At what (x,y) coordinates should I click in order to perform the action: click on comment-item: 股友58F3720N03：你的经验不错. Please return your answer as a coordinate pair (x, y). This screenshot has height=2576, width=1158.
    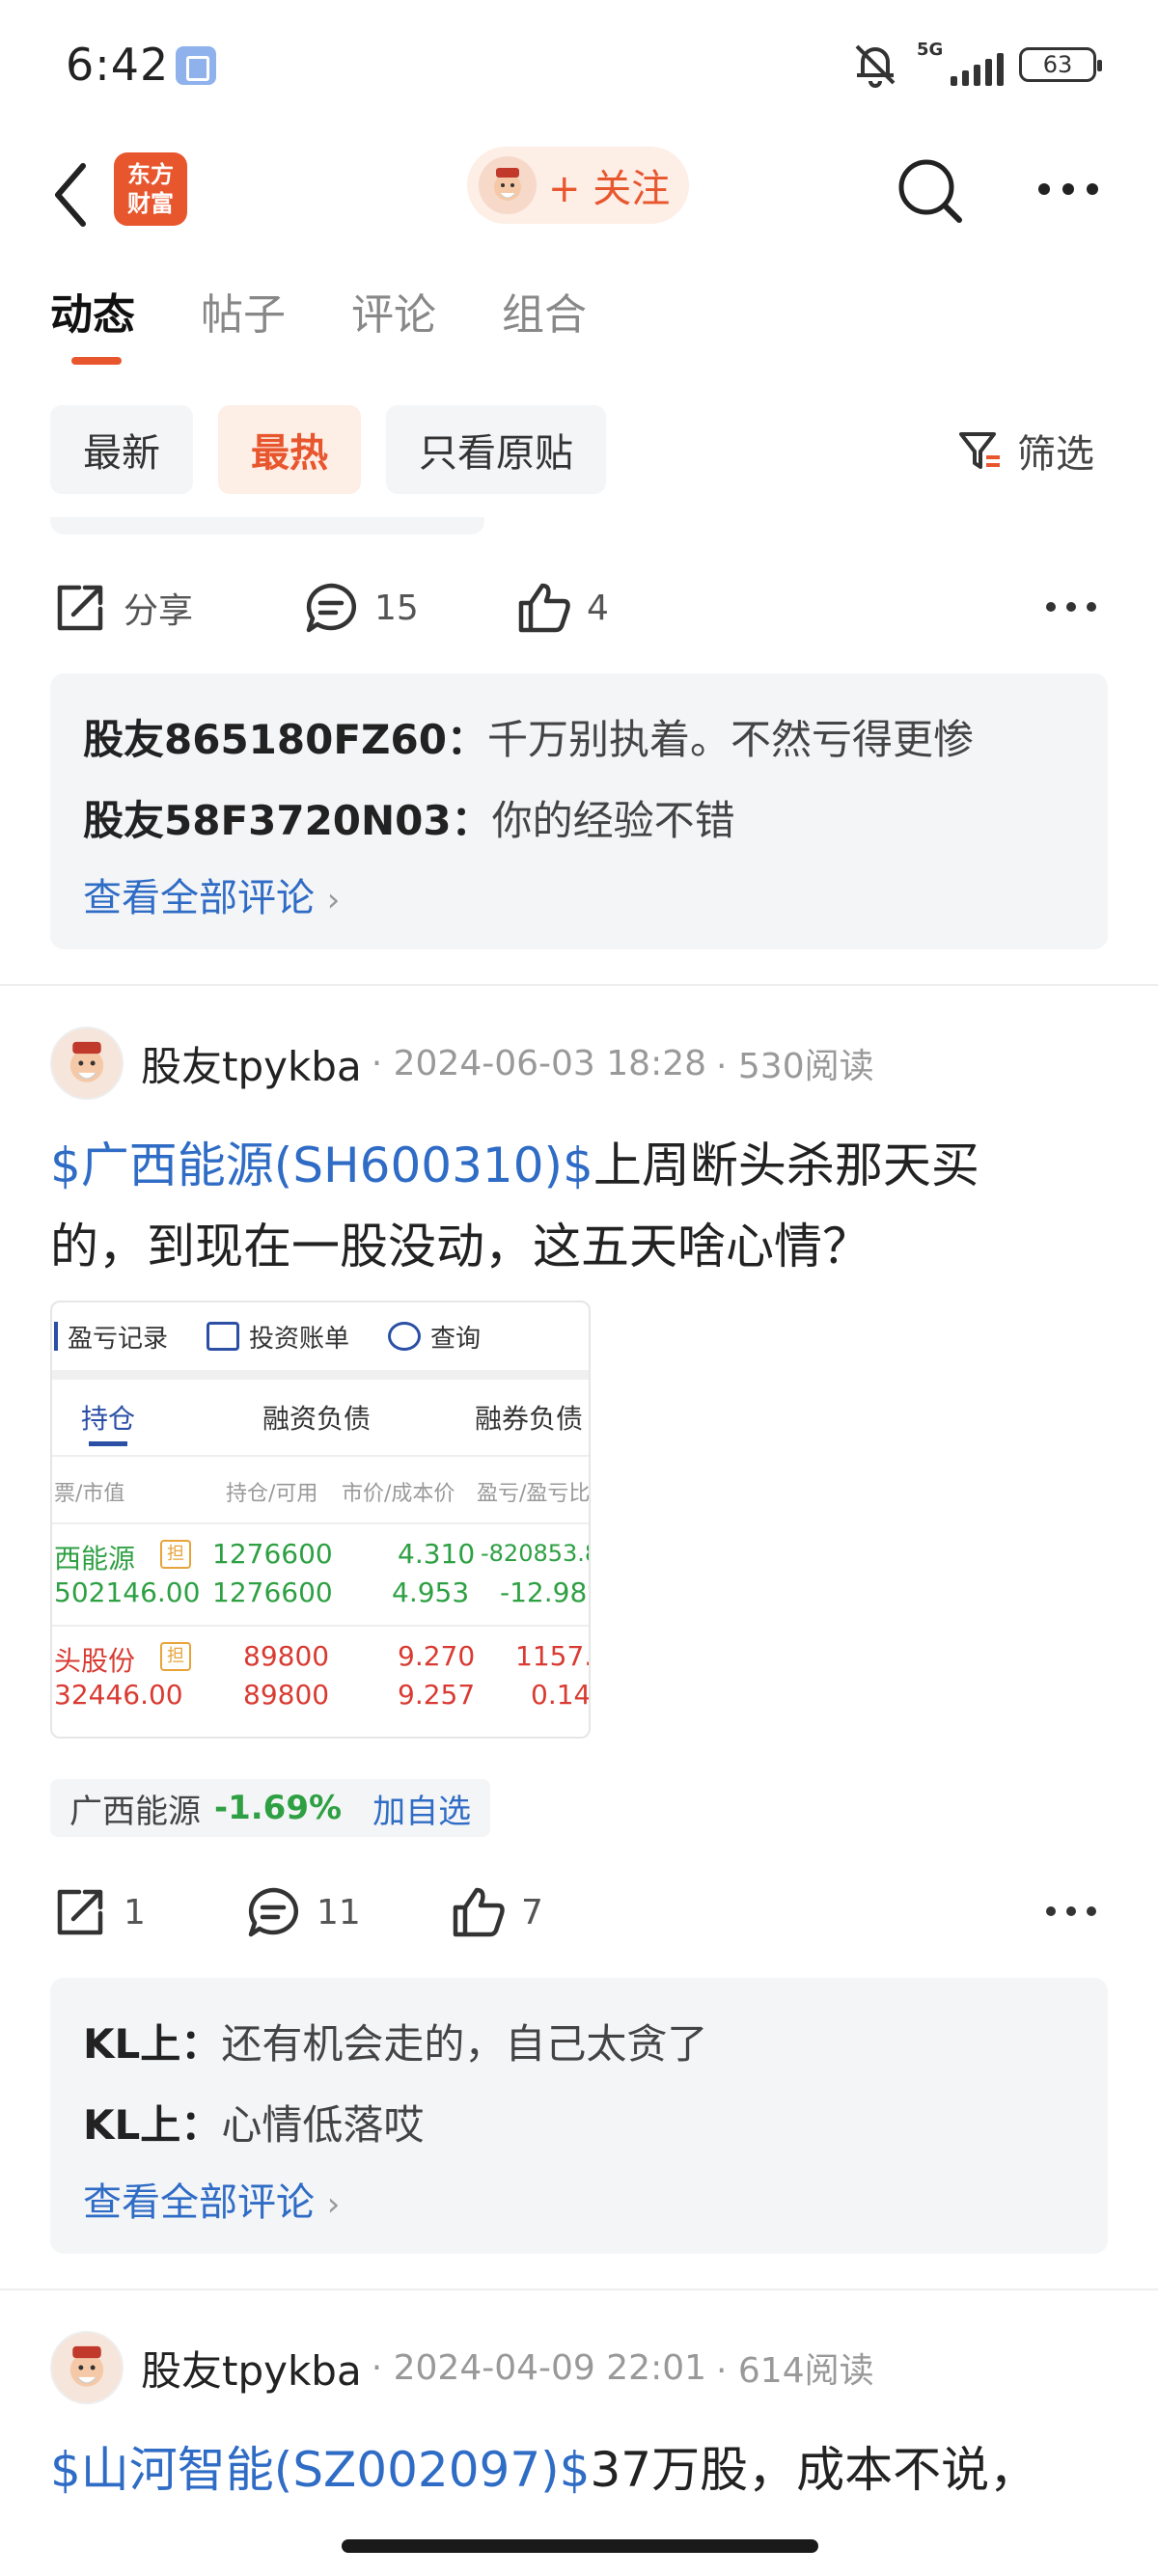
    Looking at the image, I should click on (579, 821).